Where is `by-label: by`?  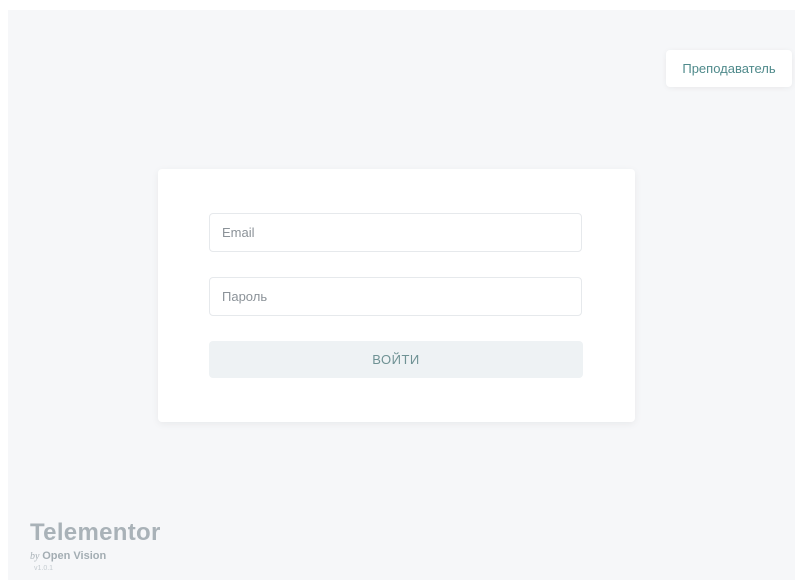
by-label: by is located at coordinates (35, 556).